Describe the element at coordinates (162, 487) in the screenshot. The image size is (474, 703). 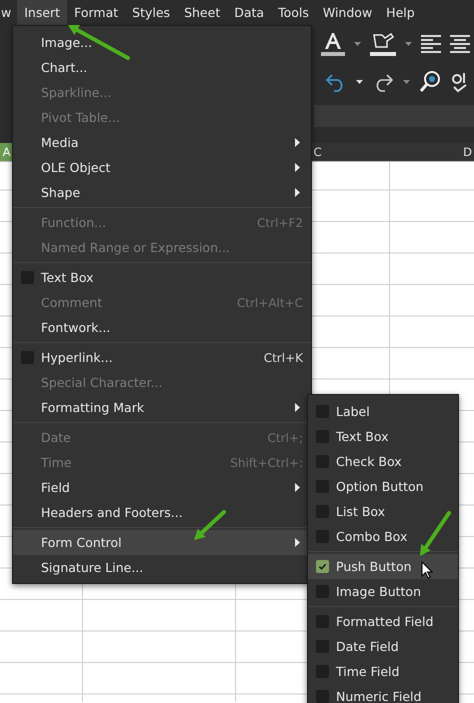
I see `menu-item: Field` at that location.